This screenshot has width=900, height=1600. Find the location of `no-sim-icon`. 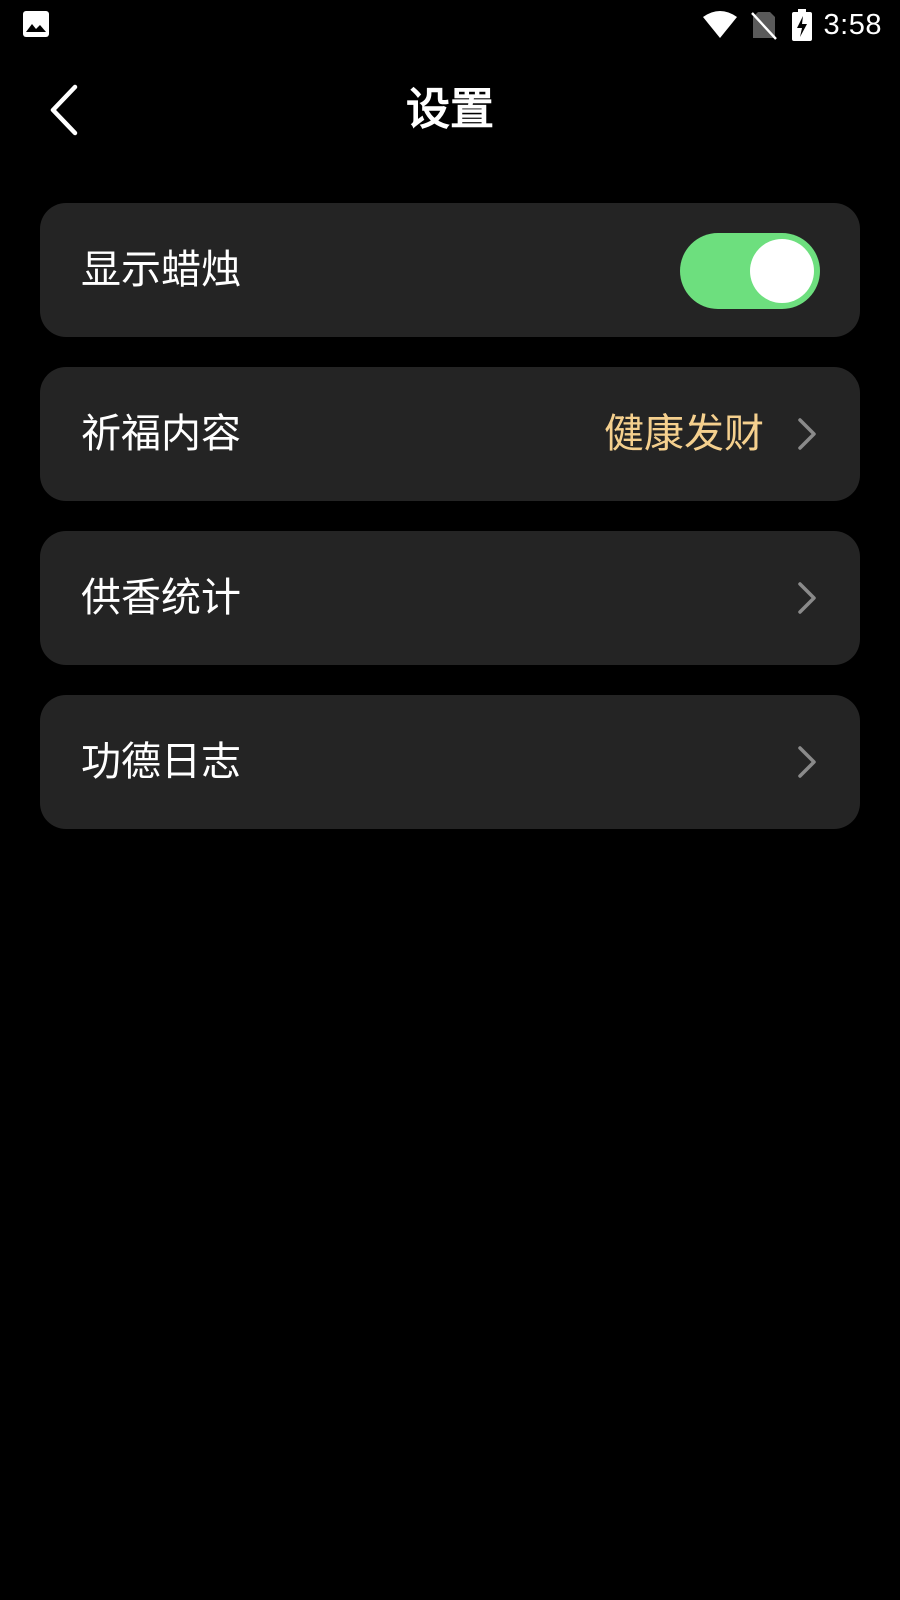

no-sim-icon is located at coordinates (763, 26).